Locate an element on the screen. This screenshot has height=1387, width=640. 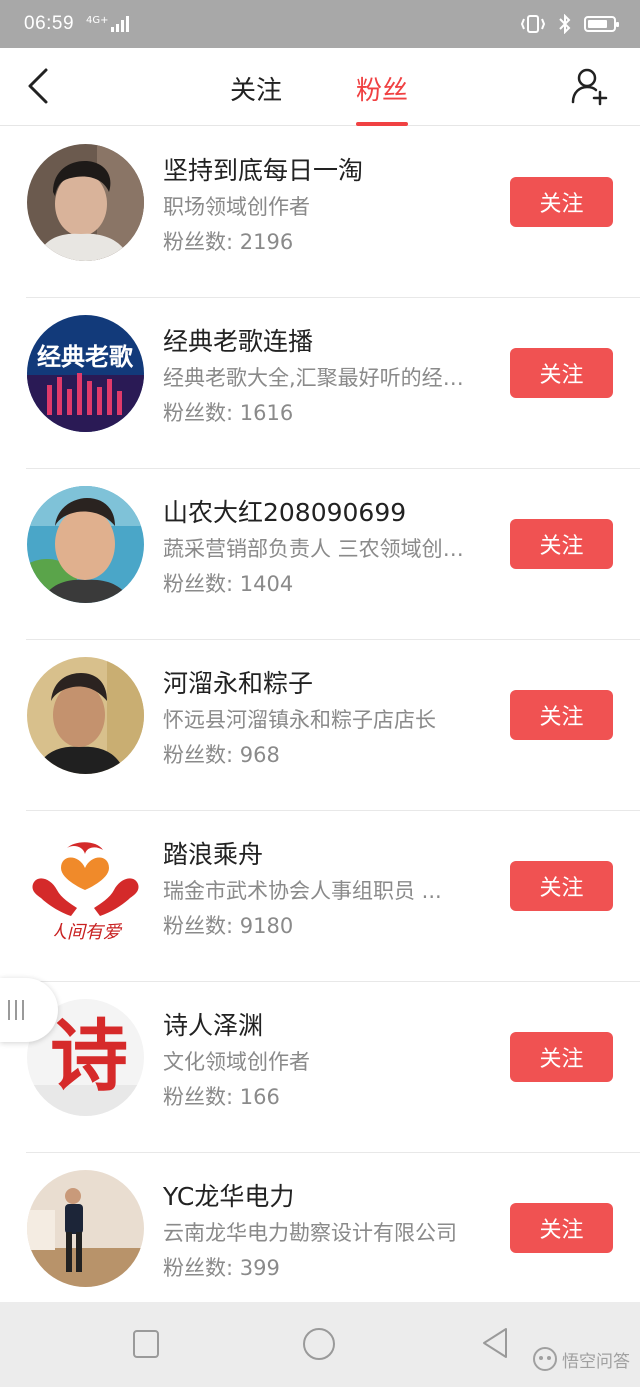
list-item: 人间有爱 踏浪乘舟 瑞金市武术协会人事组职员 ... 粉丝数: 9180 关注 is located at coordinates (320, 896).